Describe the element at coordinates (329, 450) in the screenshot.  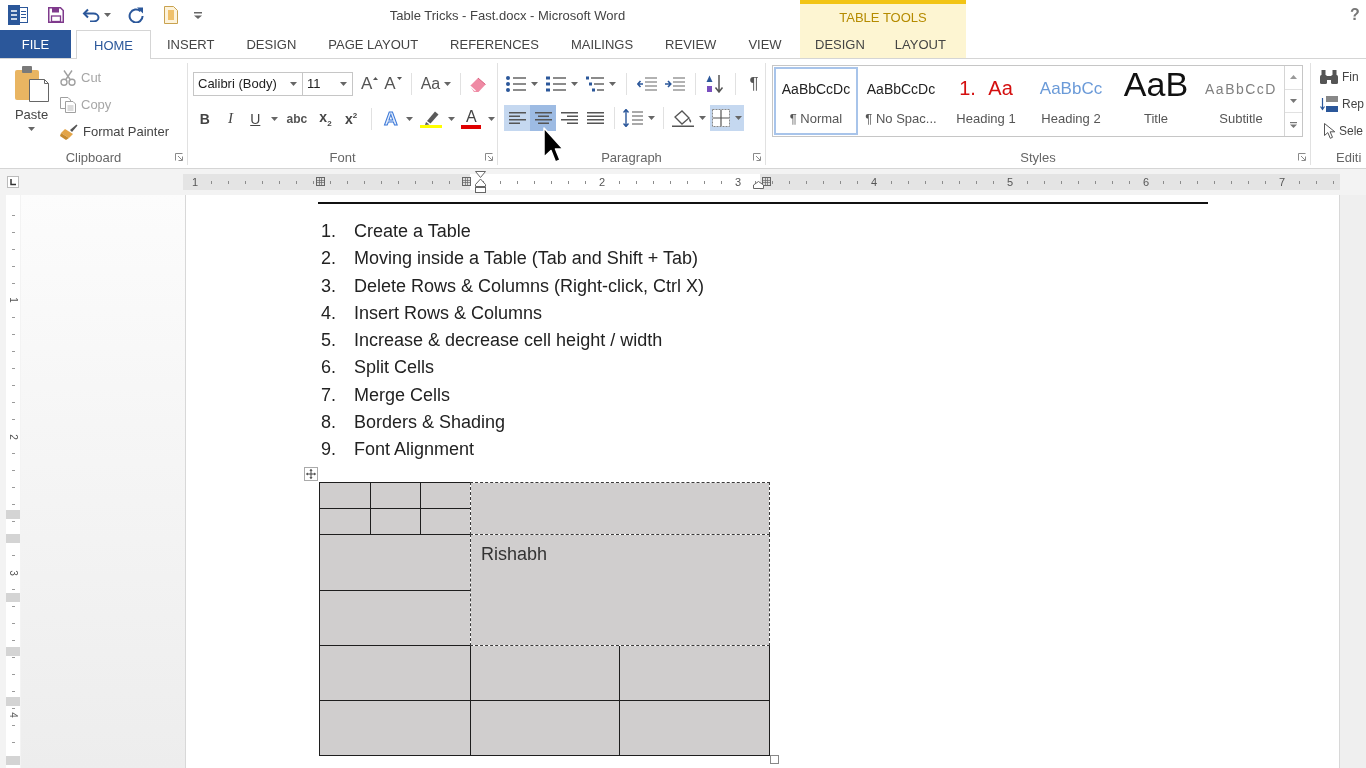
I see `list-number: 9.` at that location.